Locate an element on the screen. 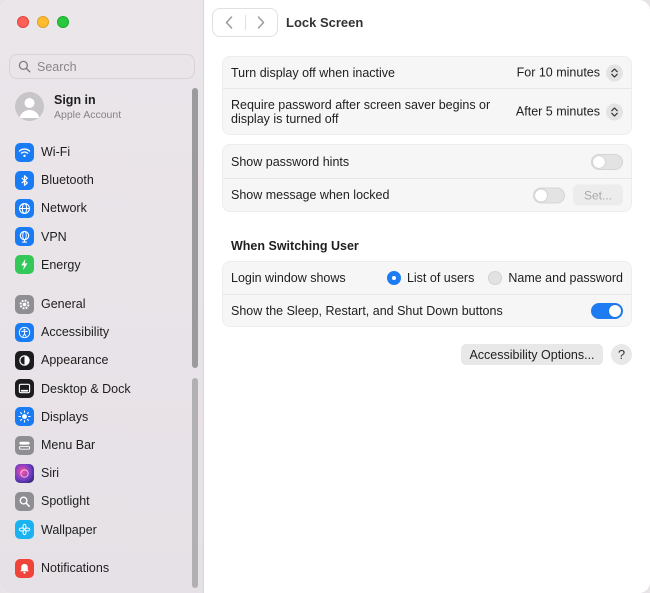  minimize-window-button is located at coordinates (43, 22).